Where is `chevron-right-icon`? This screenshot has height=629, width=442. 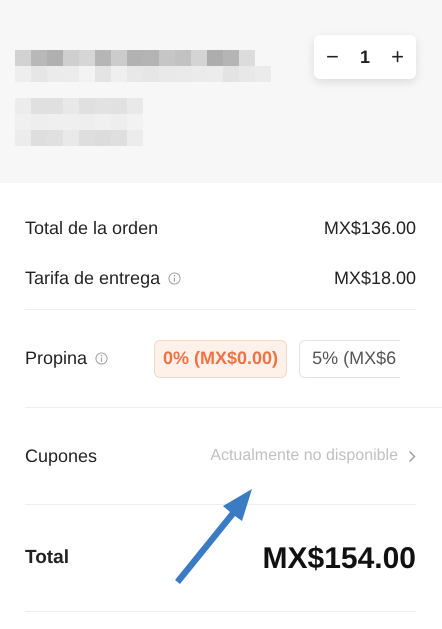
chevron-right-icon is located at coordinates (412, 456).